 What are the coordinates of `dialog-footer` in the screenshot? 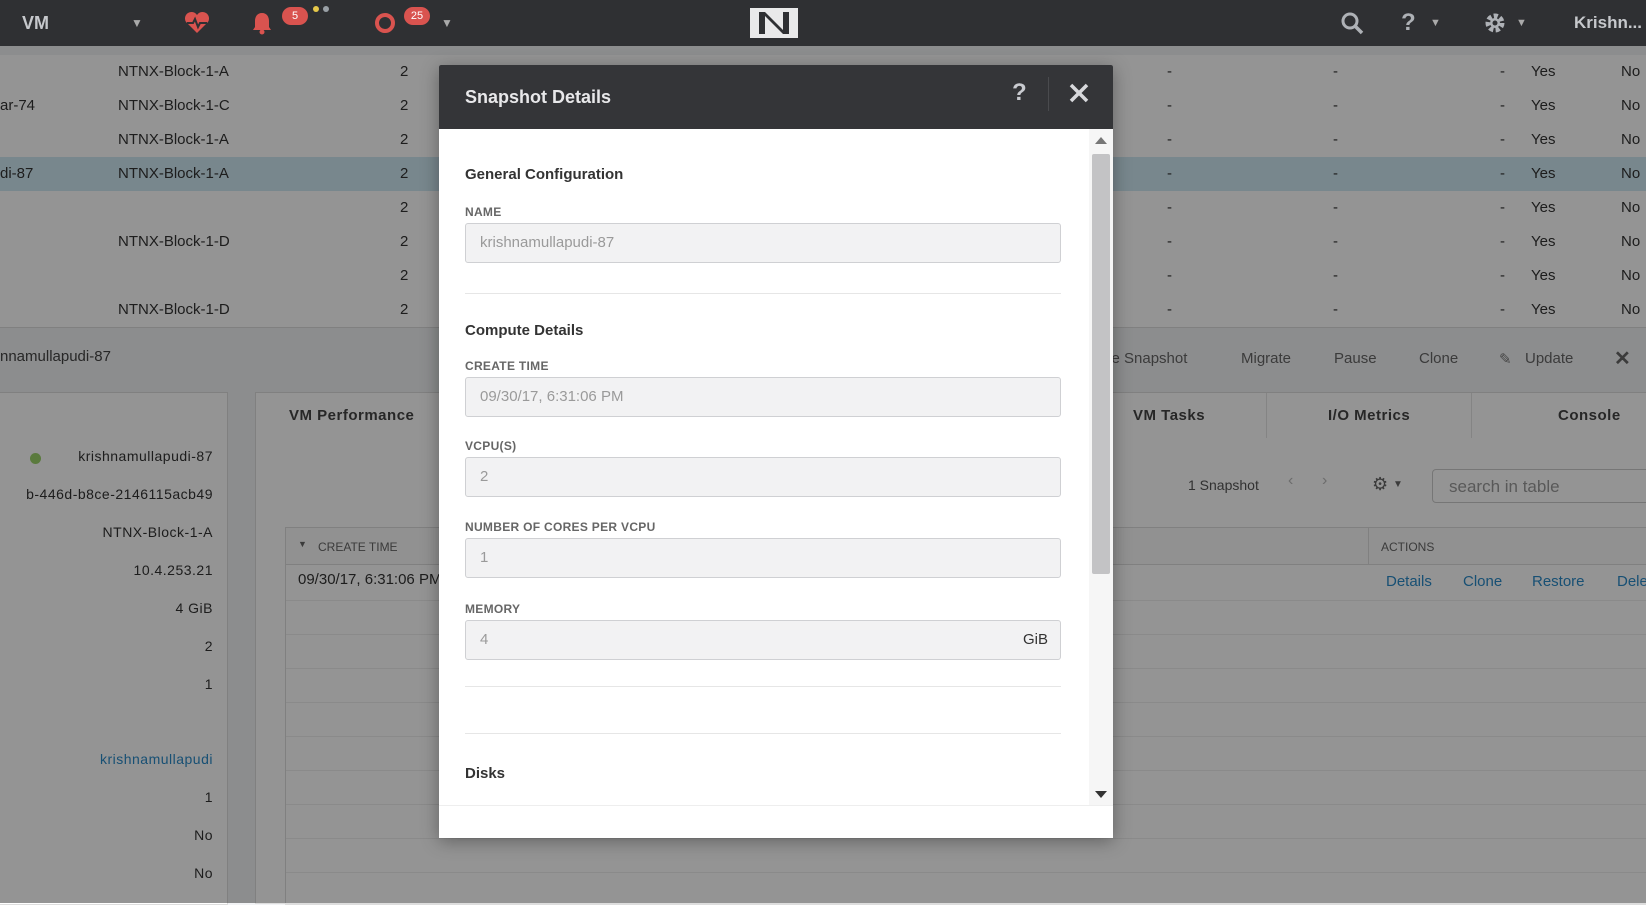 It's located at (776, 821).